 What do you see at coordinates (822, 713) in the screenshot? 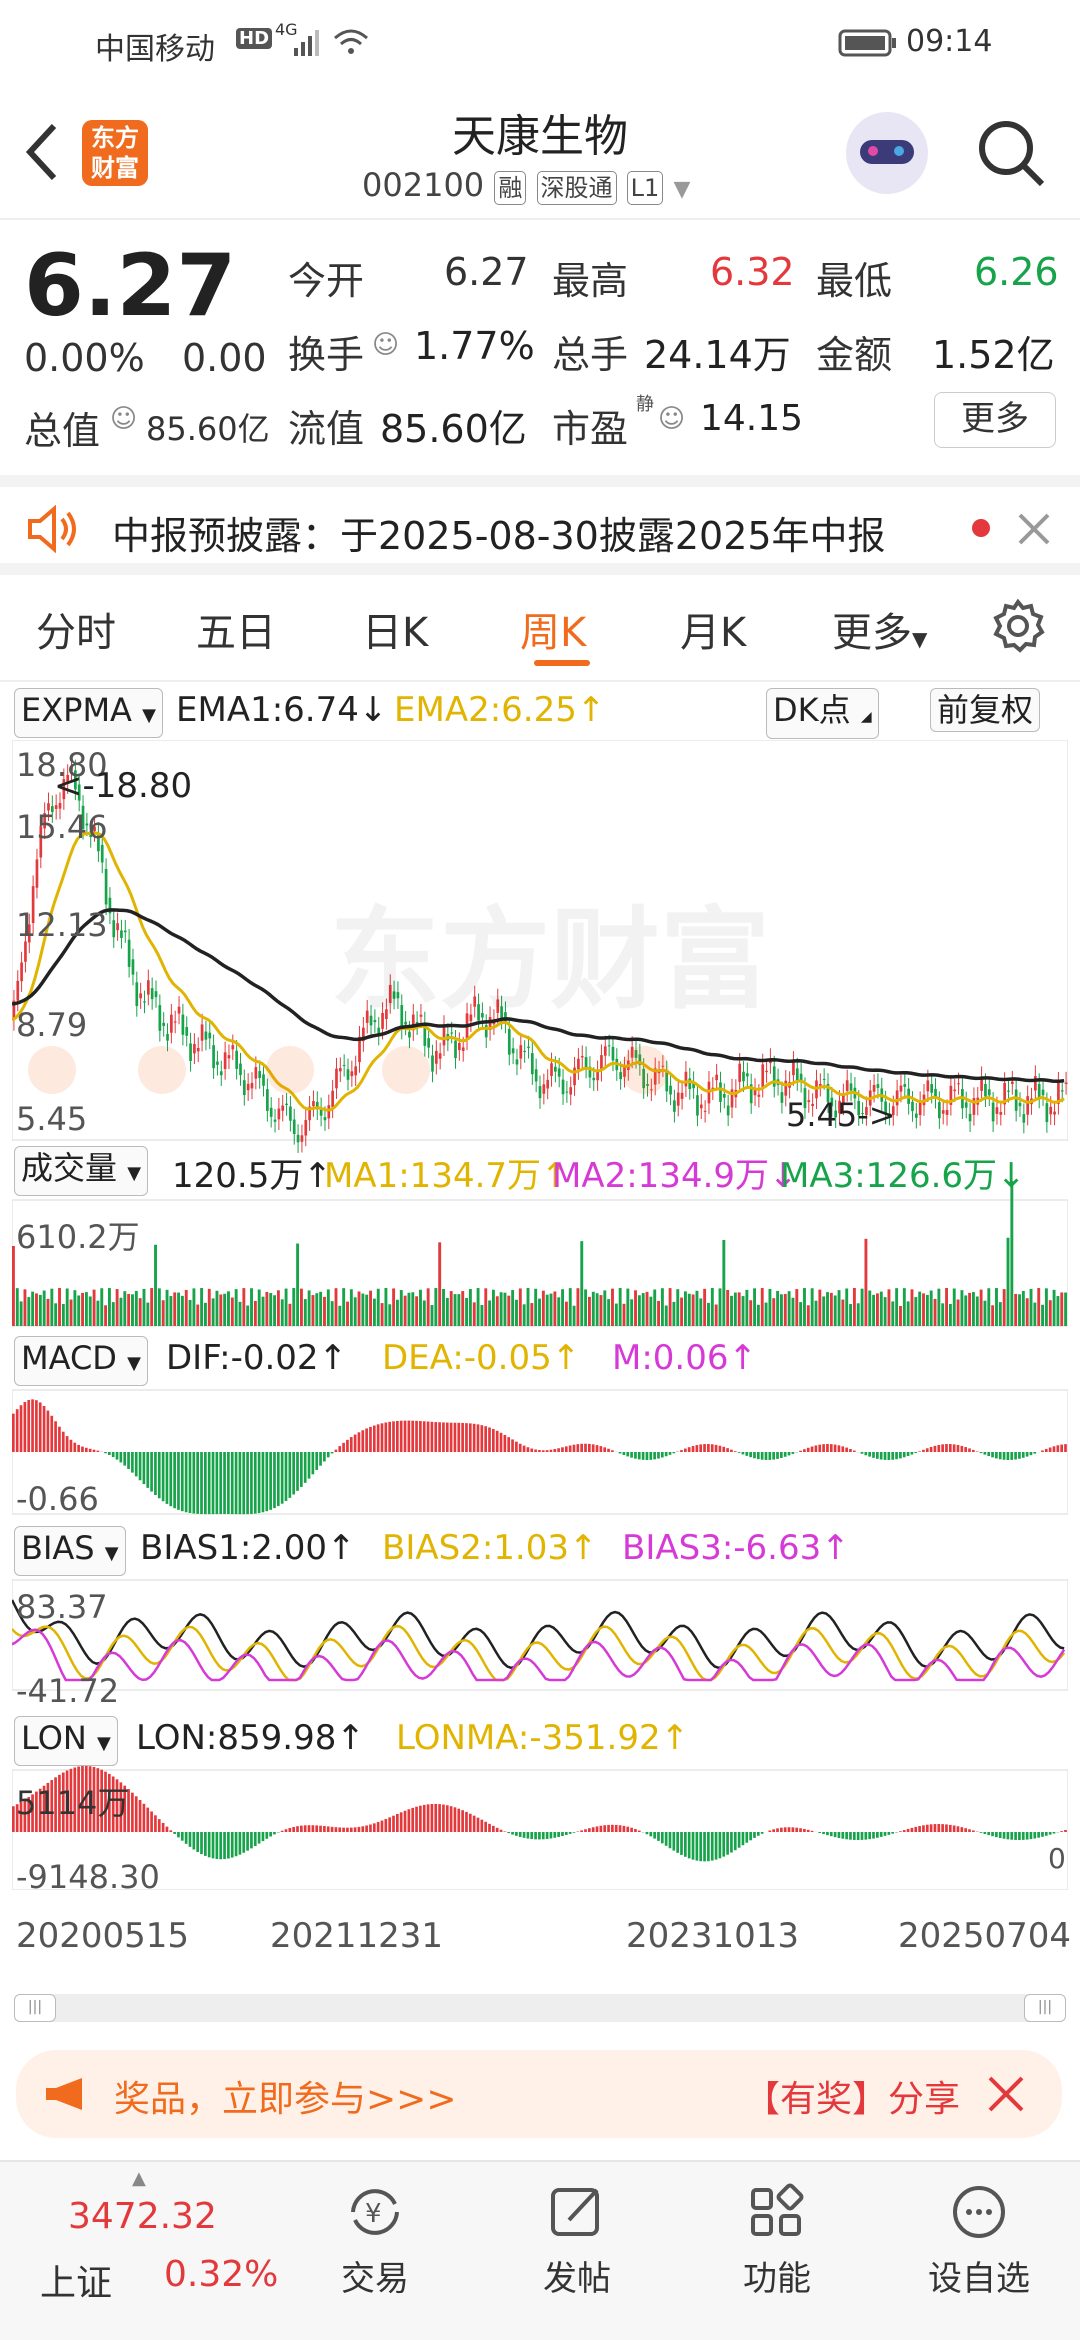
I see `dk-button: DK点 ◢` at bounding box center [822, 713].